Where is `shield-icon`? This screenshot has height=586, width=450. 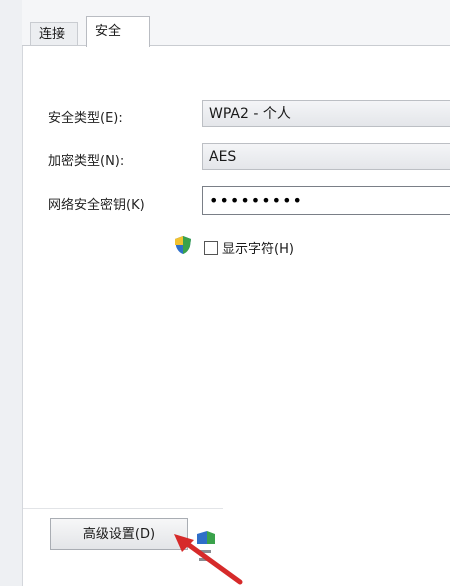
shield-icon is located at coordinates (183, 245).